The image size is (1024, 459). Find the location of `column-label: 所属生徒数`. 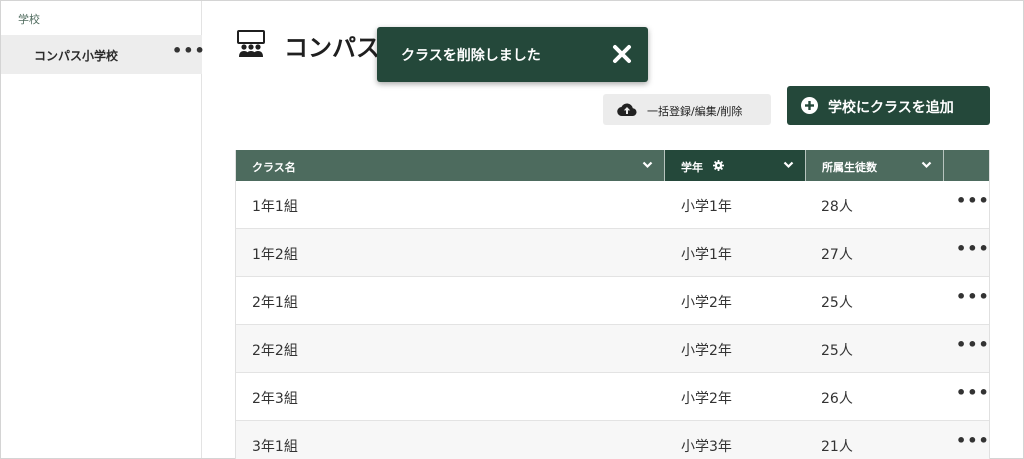

column-label: 所属生徒数 is located at coordinates (849, 167).